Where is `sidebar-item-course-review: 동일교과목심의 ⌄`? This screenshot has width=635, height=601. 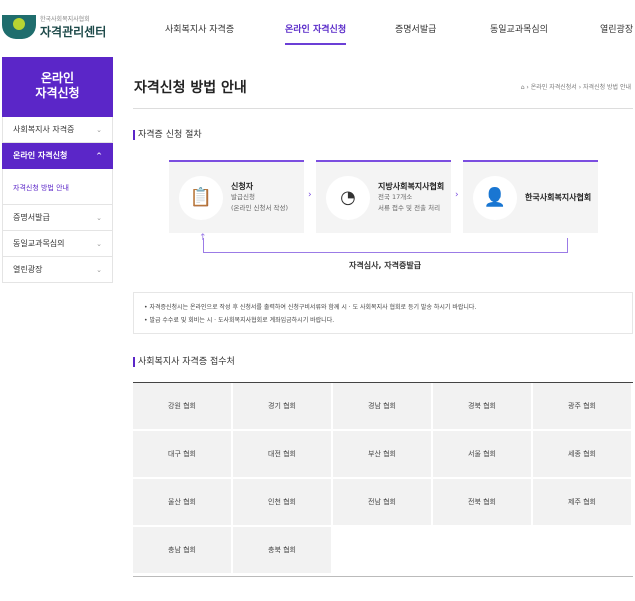
sidebar-item-course-review: 동일교과목심의 ⌄ is located at coordinates (57, 244).